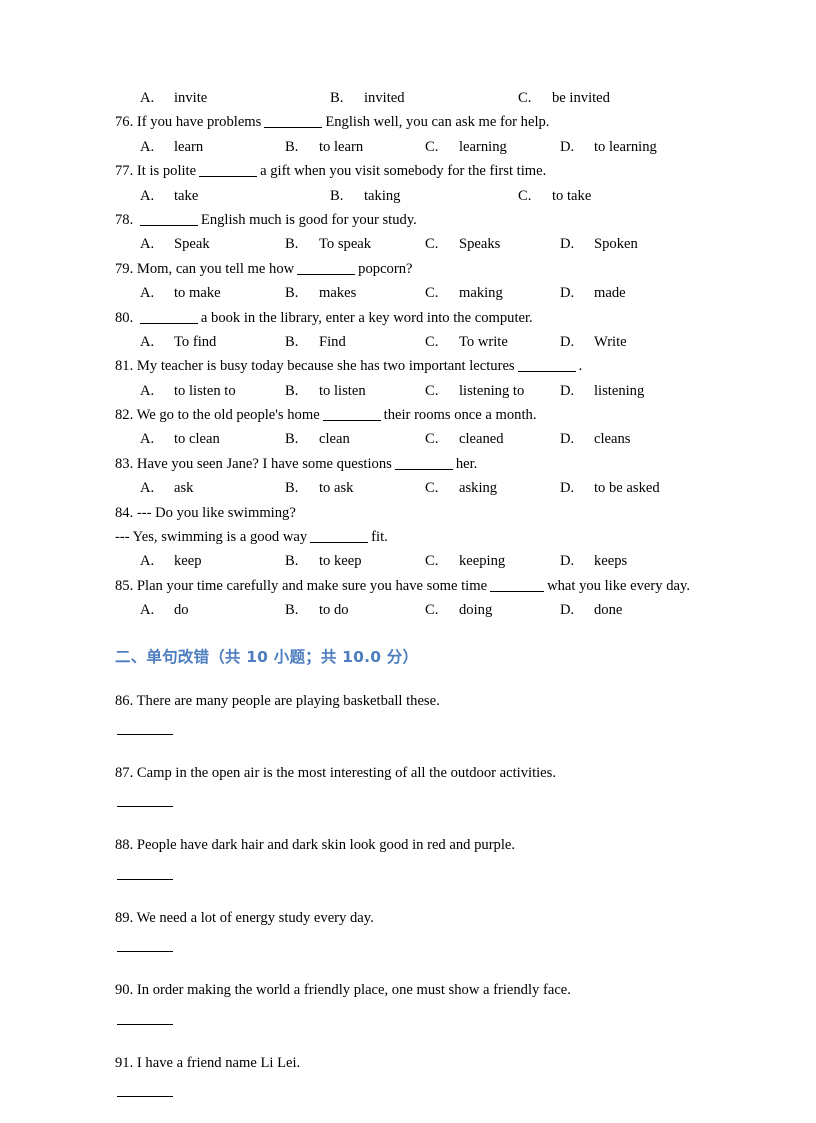  What do you see at coordinates (317, 439) in the screenshot?
I see `option-b: B. clean` at bounding box center [317, 439].